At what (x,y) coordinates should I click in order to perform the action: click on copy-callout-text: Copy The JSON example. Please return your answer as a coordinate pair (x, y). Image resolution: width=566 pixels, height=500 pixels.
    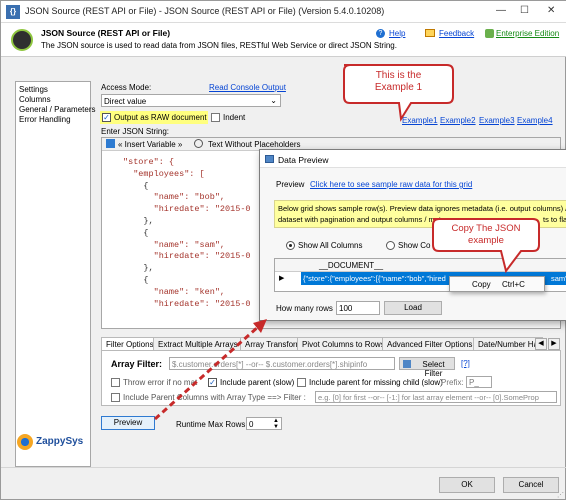
    Looking at the image, I should click on (486, 234).